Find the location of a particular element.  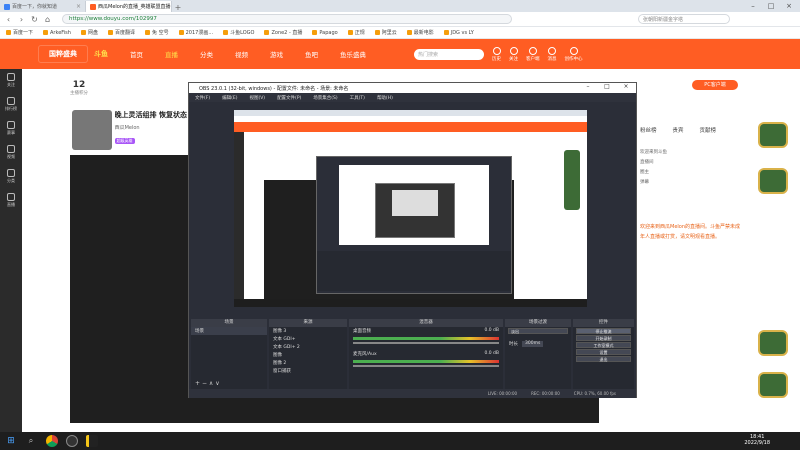

bookmark: 正规 is located at coordinates (356, 32).